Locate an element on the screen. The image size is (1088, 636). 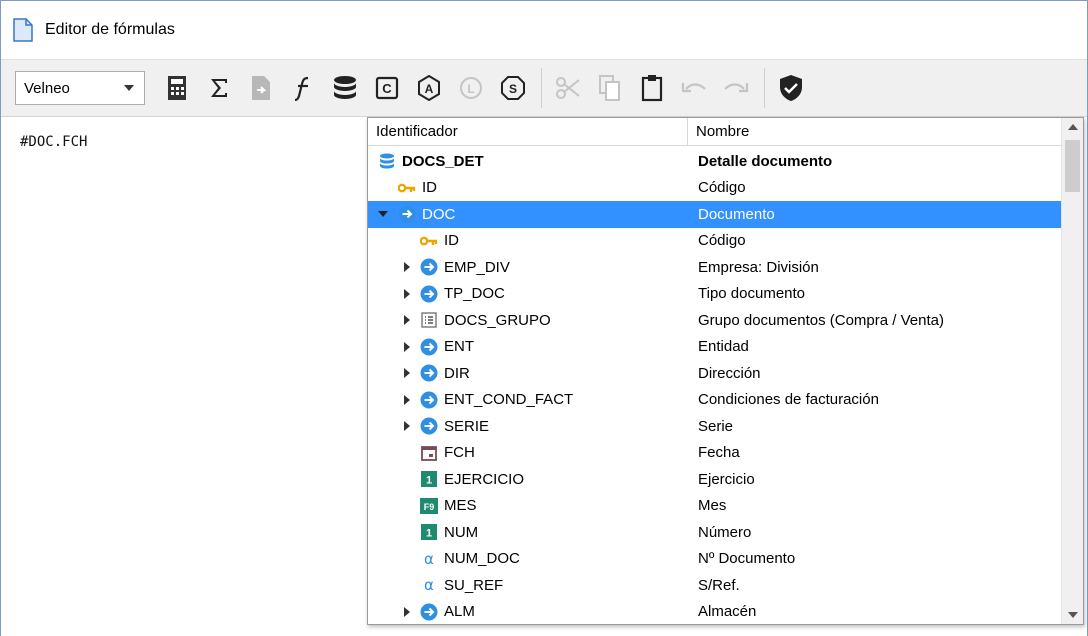
chevron-down-icon is located at coordinates (383, 214).